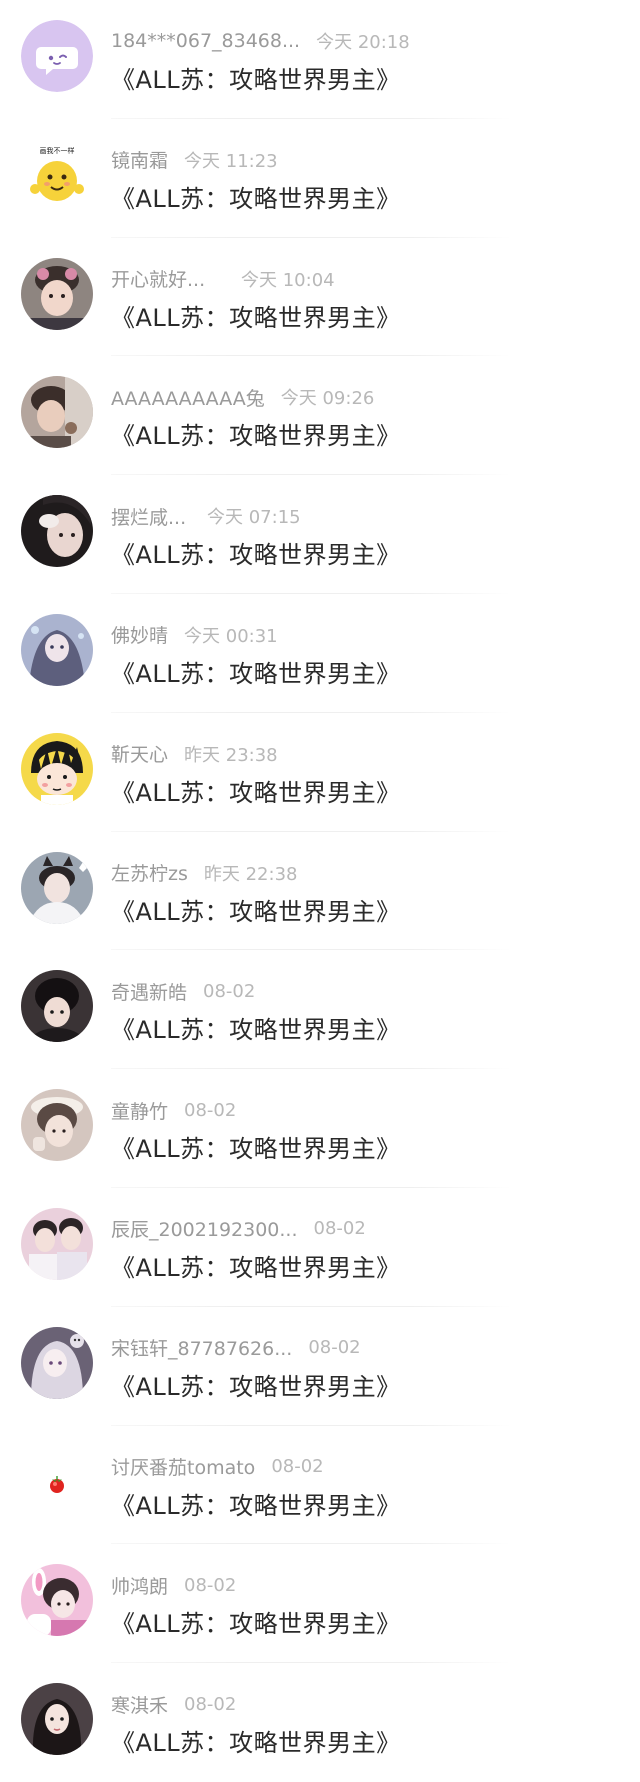 The image size is (640, 1782). I want to click on timestamp: 今天 07:15, so click(254, 518).